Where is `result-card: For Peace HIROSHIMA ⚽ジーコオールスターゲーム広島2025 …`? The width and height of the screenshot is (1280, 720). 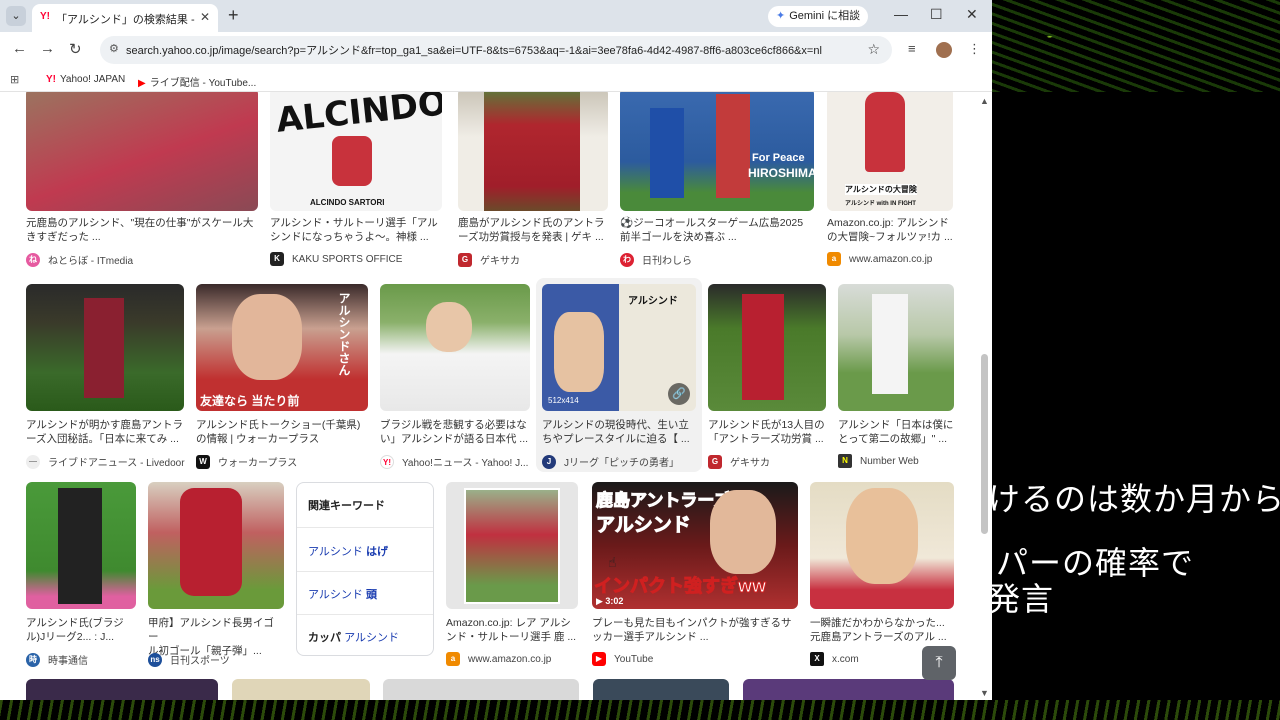 result-card: For Peace HIROSHIMA ⚽ジーコオールスターゲーム広島2025 … is located at coordinates (717, 182).